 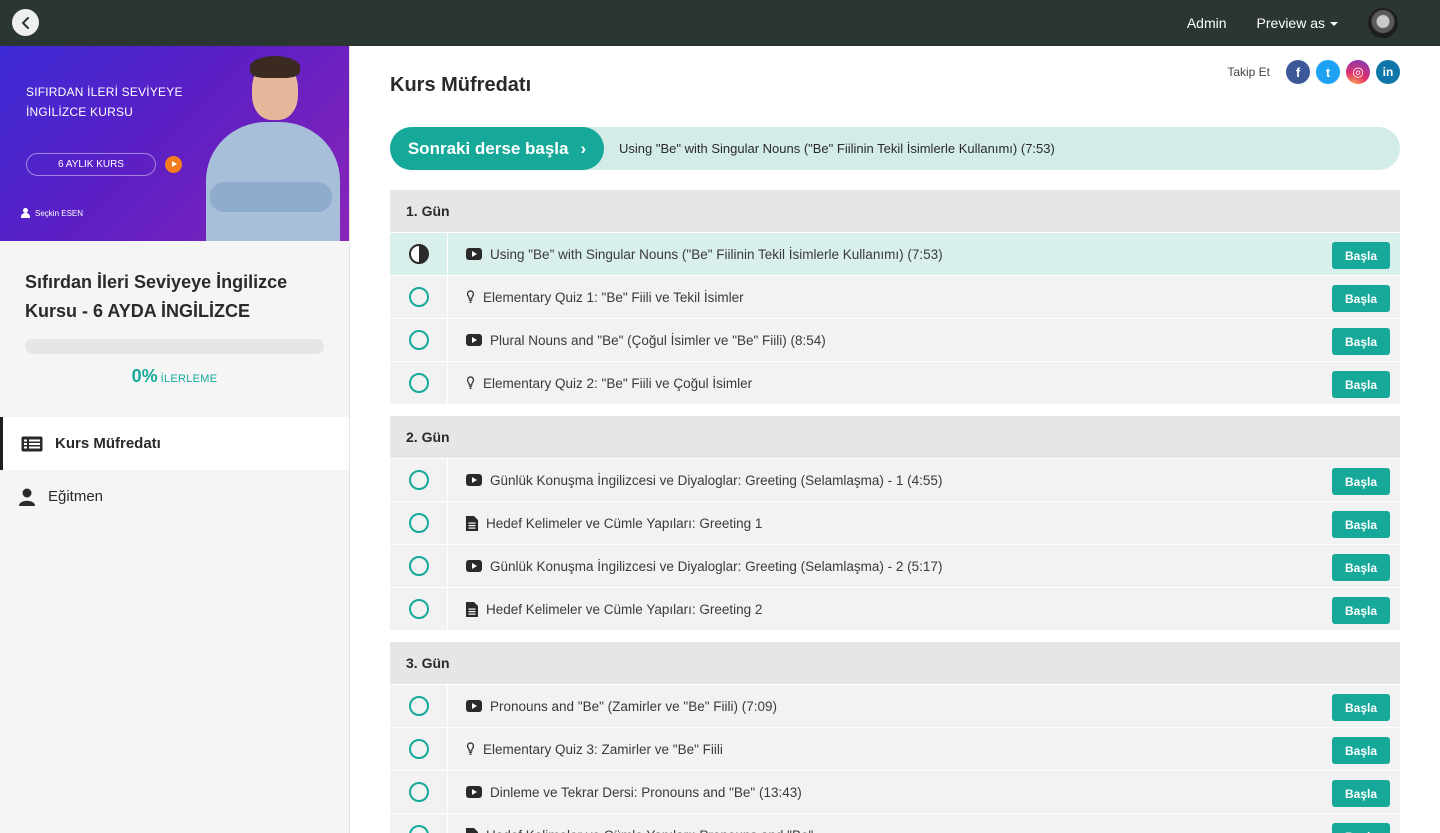 I want to click on facebook-icon: f, so click(x=1298, y=72).